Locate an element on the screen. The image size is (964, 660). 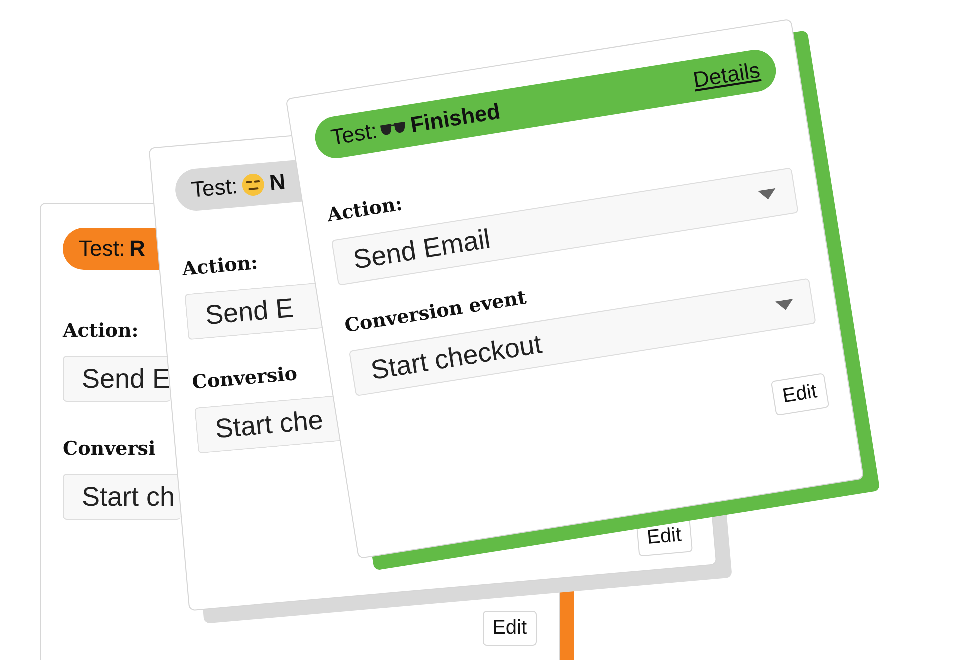
field-label: Conversi is located at coordinates (109, 449).